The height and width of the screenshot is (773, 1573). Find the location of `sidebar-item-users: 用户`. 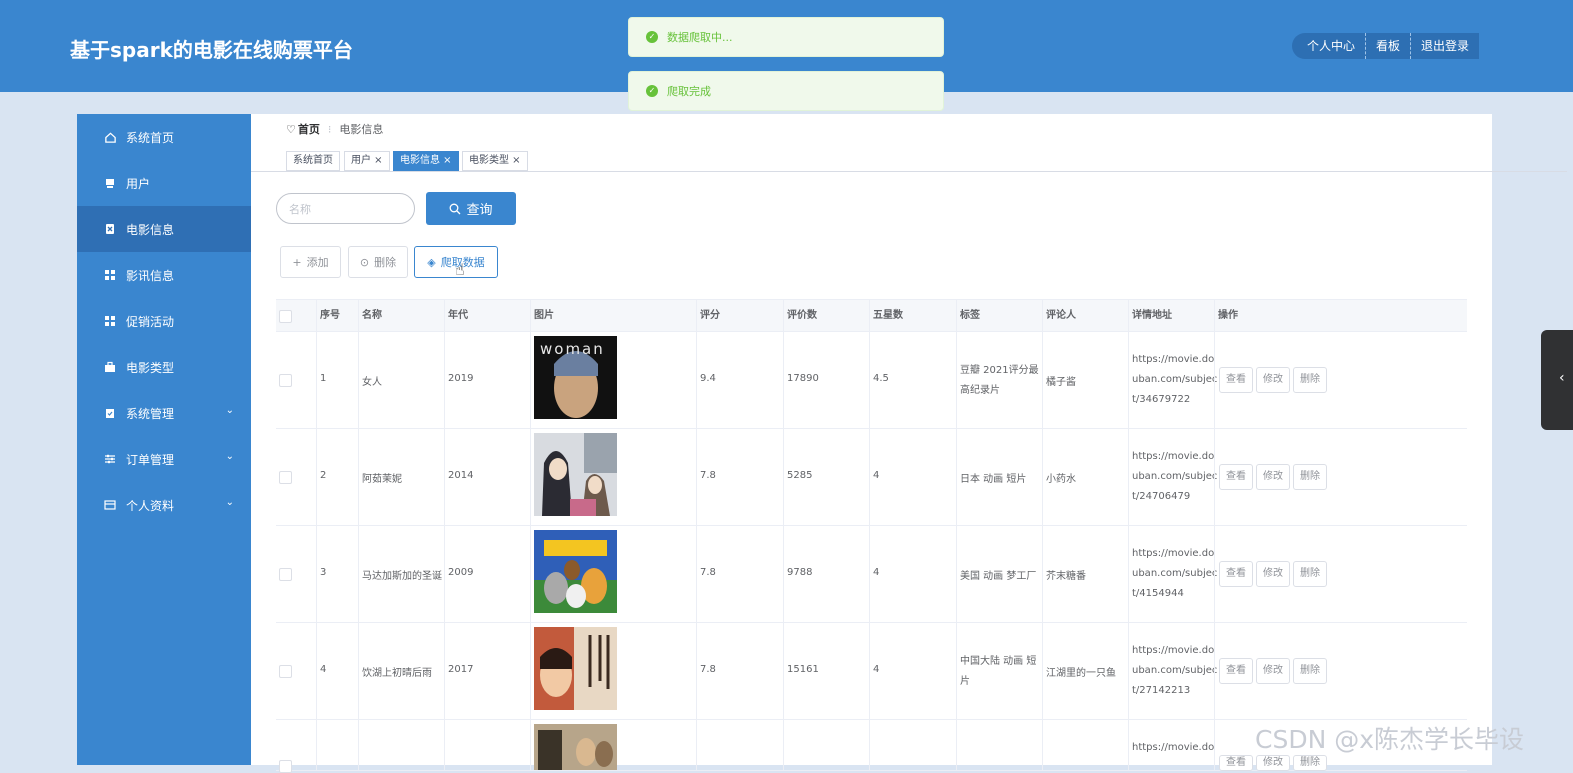

sidebar-item-users: 用户 is located at coordinates (164, 183).